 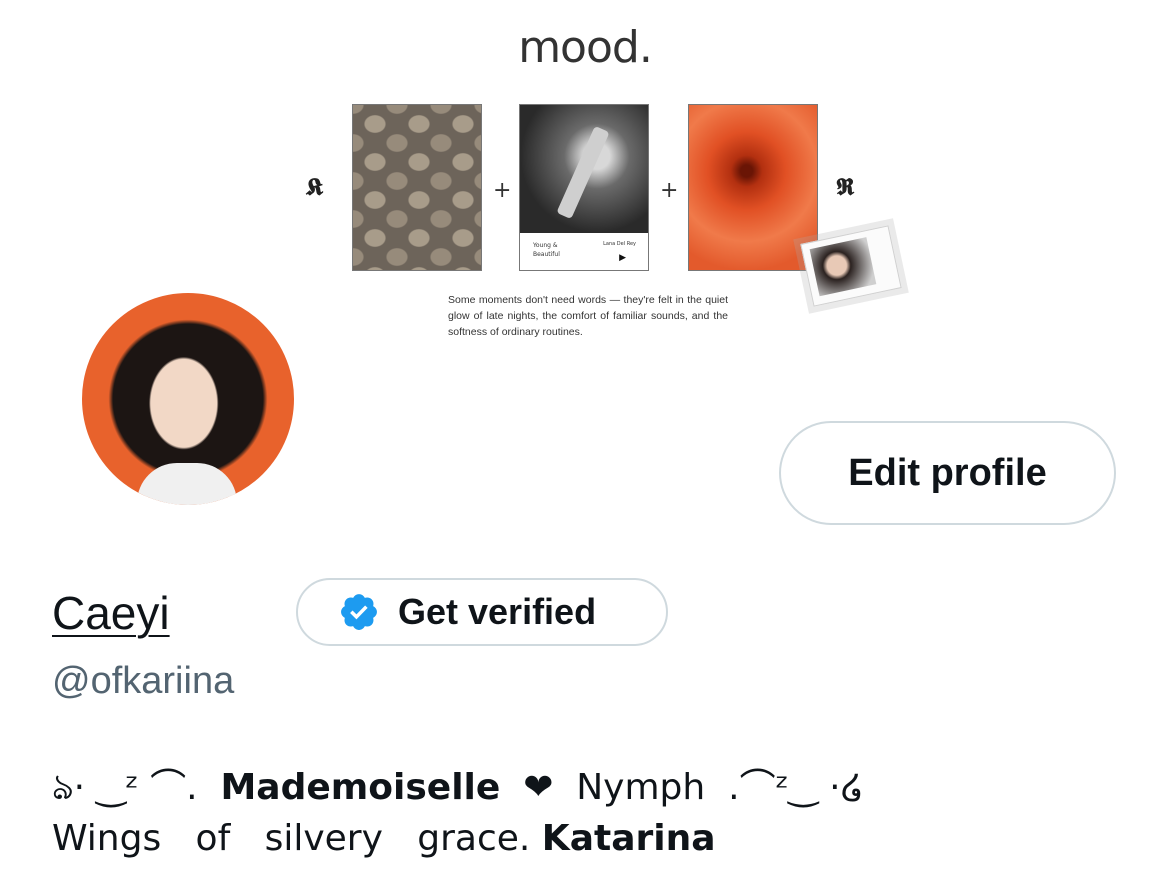 I want to click on banner-plus-1: +, so click(x=502, y=190).